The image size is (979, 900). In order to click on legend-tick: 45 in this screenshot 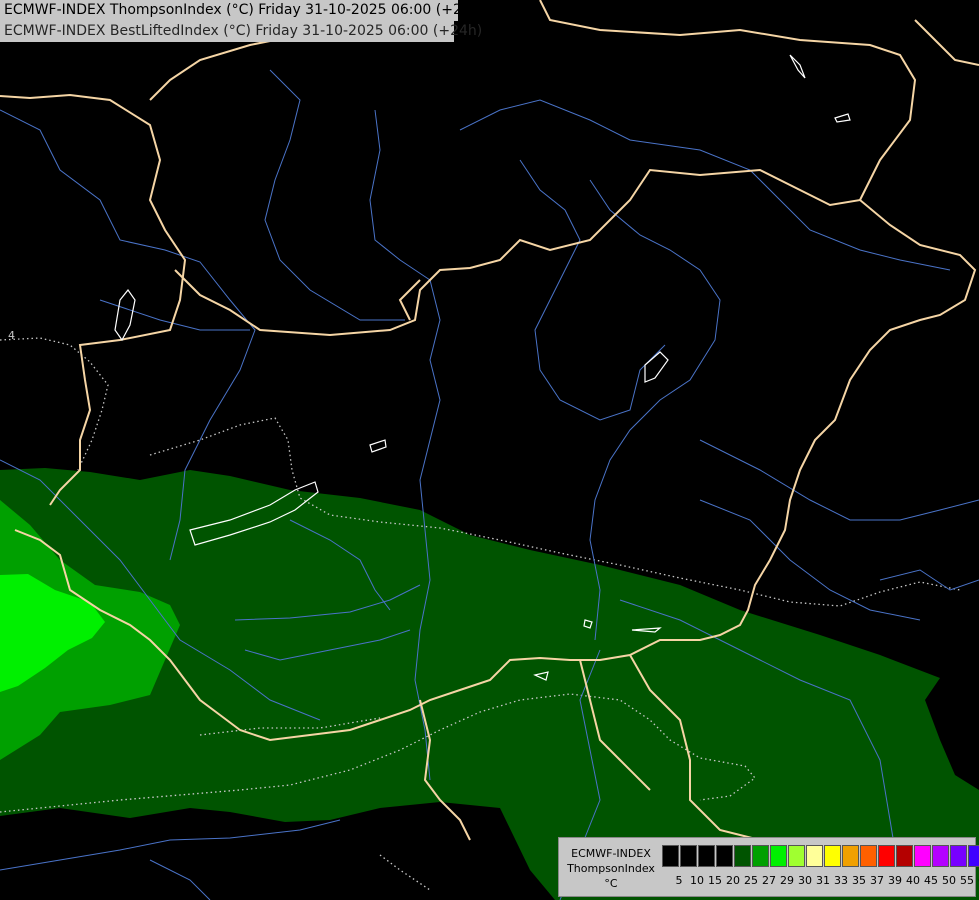, I will do `click(931, 880)`.